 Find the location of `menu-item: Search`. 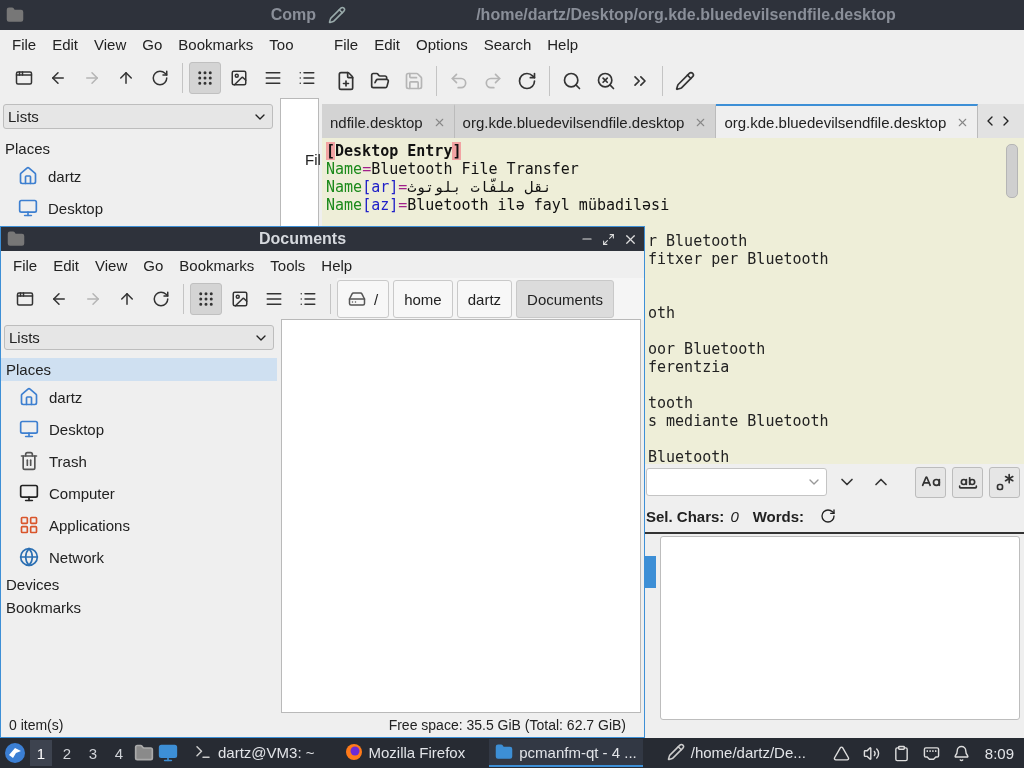

menu-item: Search is located at coordinates (507, 44).